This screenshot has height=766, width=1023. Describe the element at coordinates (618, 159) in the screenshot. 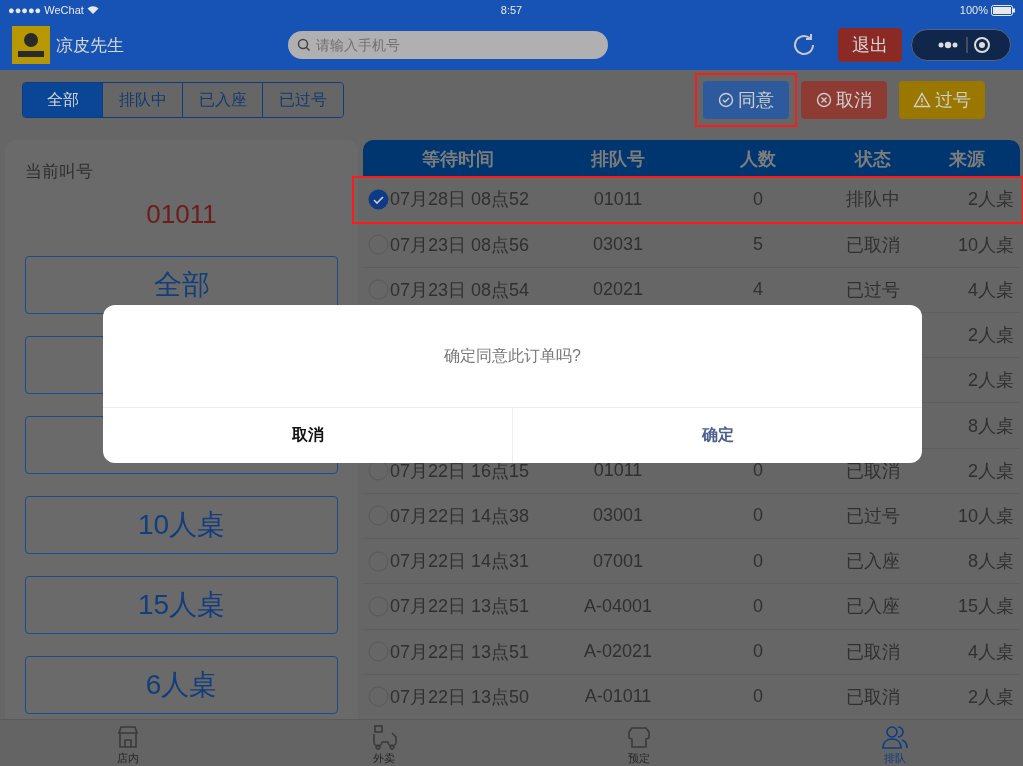

I see `column-header: 排队号` at that location.